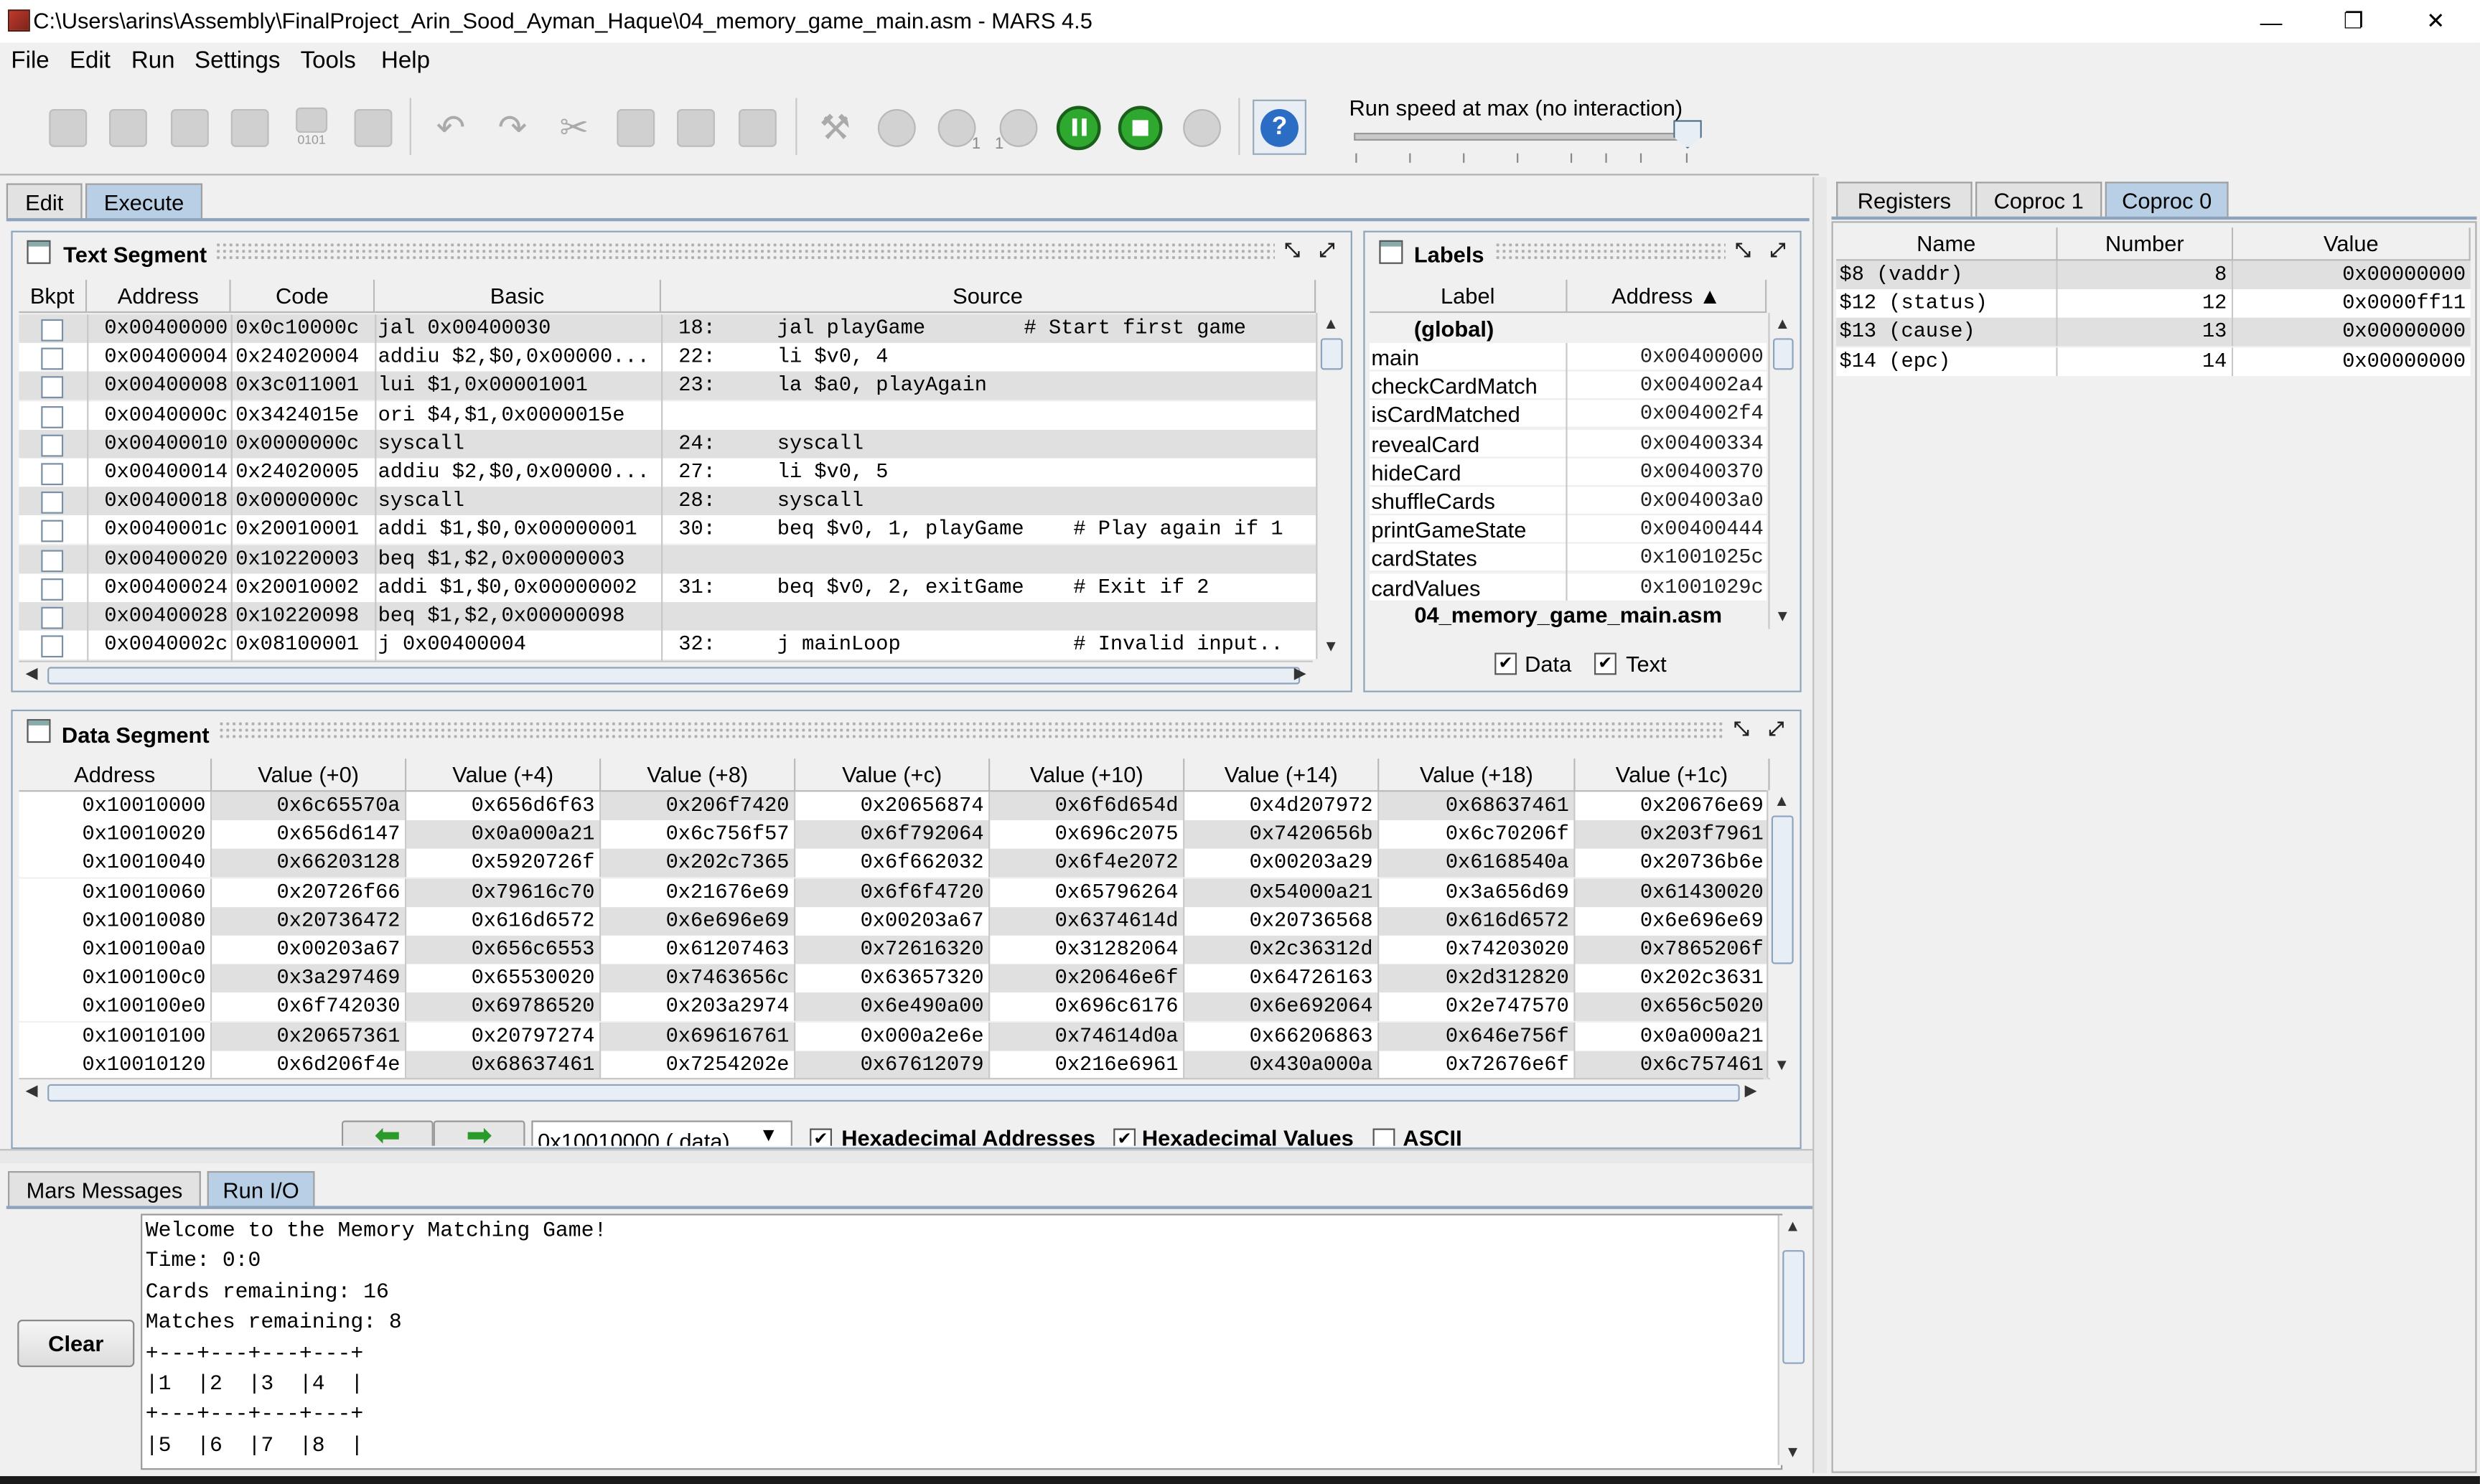  Describe the element at coordinates (893, 1065) in the screenshot. I see `data-value-cell: 0x67612079` at that location.